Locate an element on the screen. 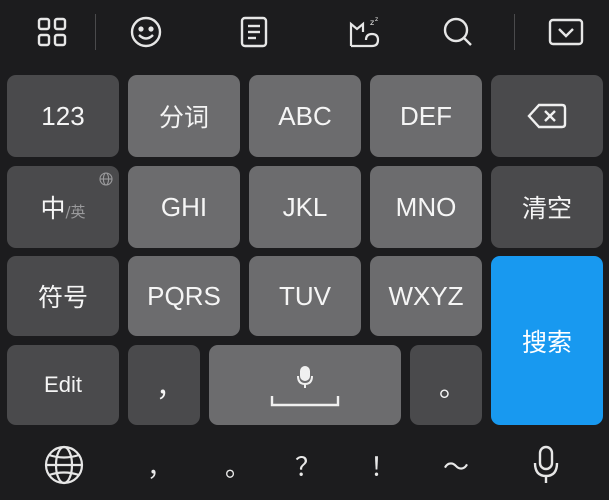 Image resolution: width=609 pixels, height=500 pixels. period-key-label: 。 is located at coordinates (452, 386).